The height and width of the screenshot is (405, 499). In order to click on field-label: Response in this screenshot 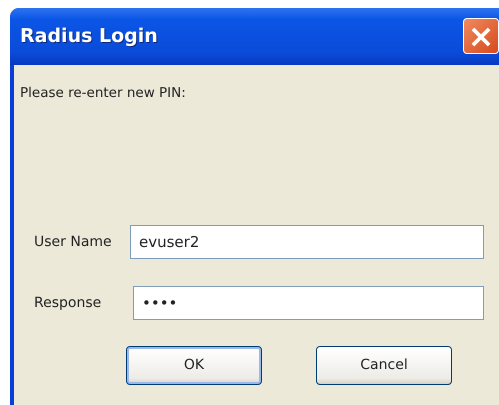, I will do `click(67, 303)`.